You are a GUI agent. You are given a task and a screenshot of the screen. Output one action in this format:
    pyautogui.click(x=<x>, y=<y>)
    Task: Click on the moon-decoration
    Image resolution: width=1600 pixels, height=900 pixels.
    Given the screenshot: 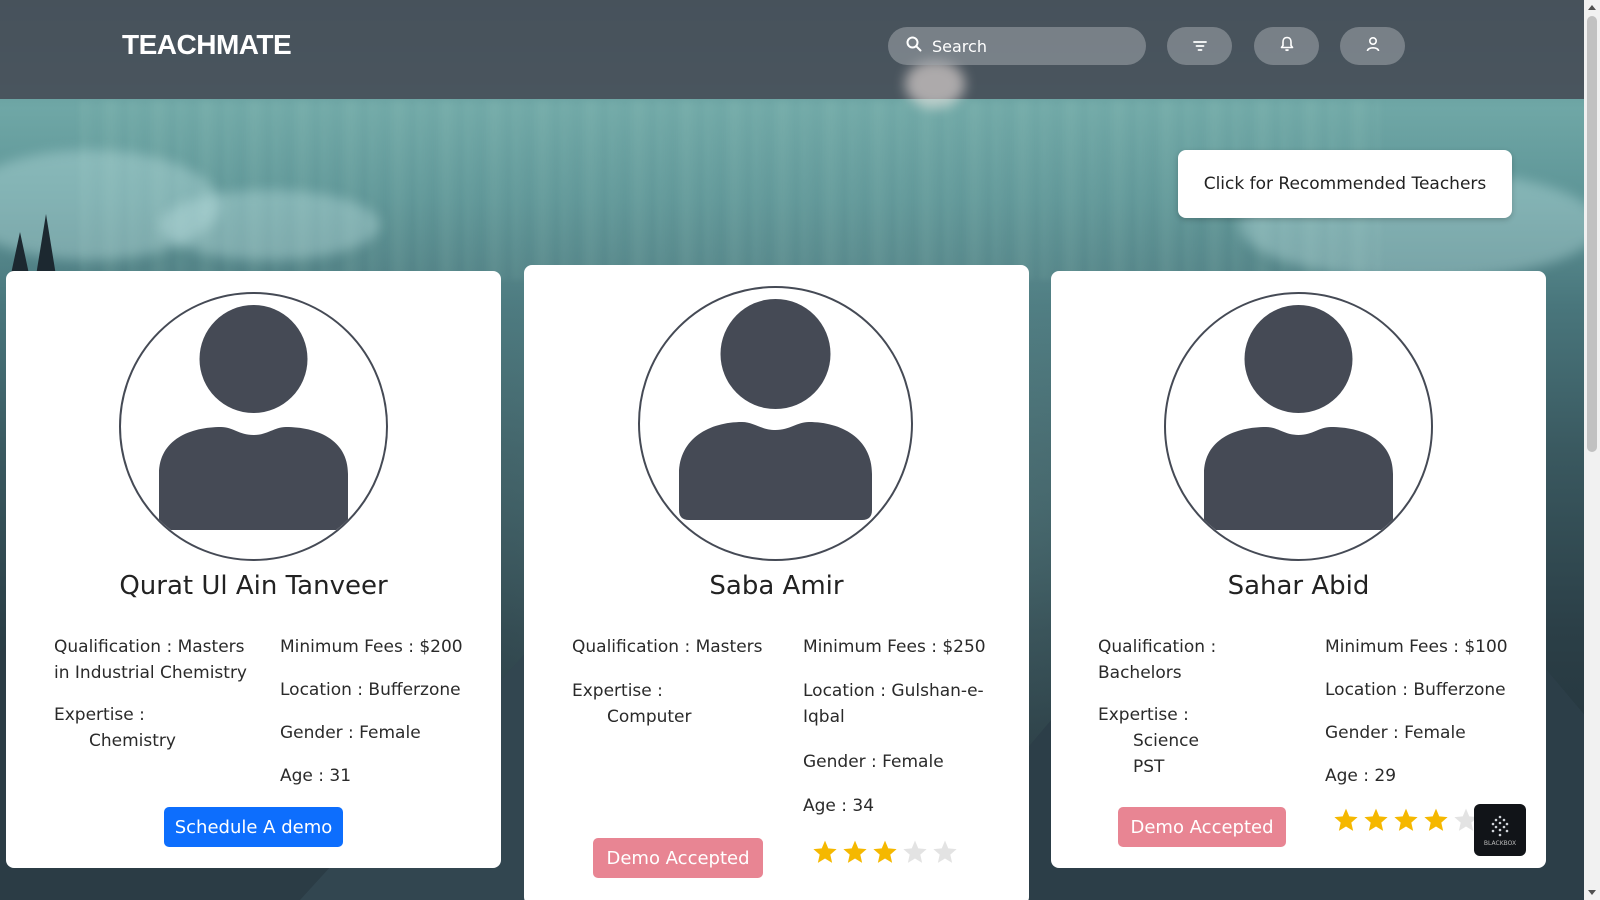 What is the action you would take?
    pyautogui.click(x=935, y=84)
    